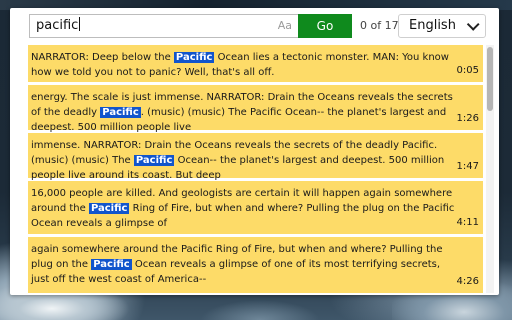 The image size is (512, 320). What do you see at coordinates (285, 25) in the screenshot?
I see `match-case-toggle: Aa` at bounding box center [285, 25].